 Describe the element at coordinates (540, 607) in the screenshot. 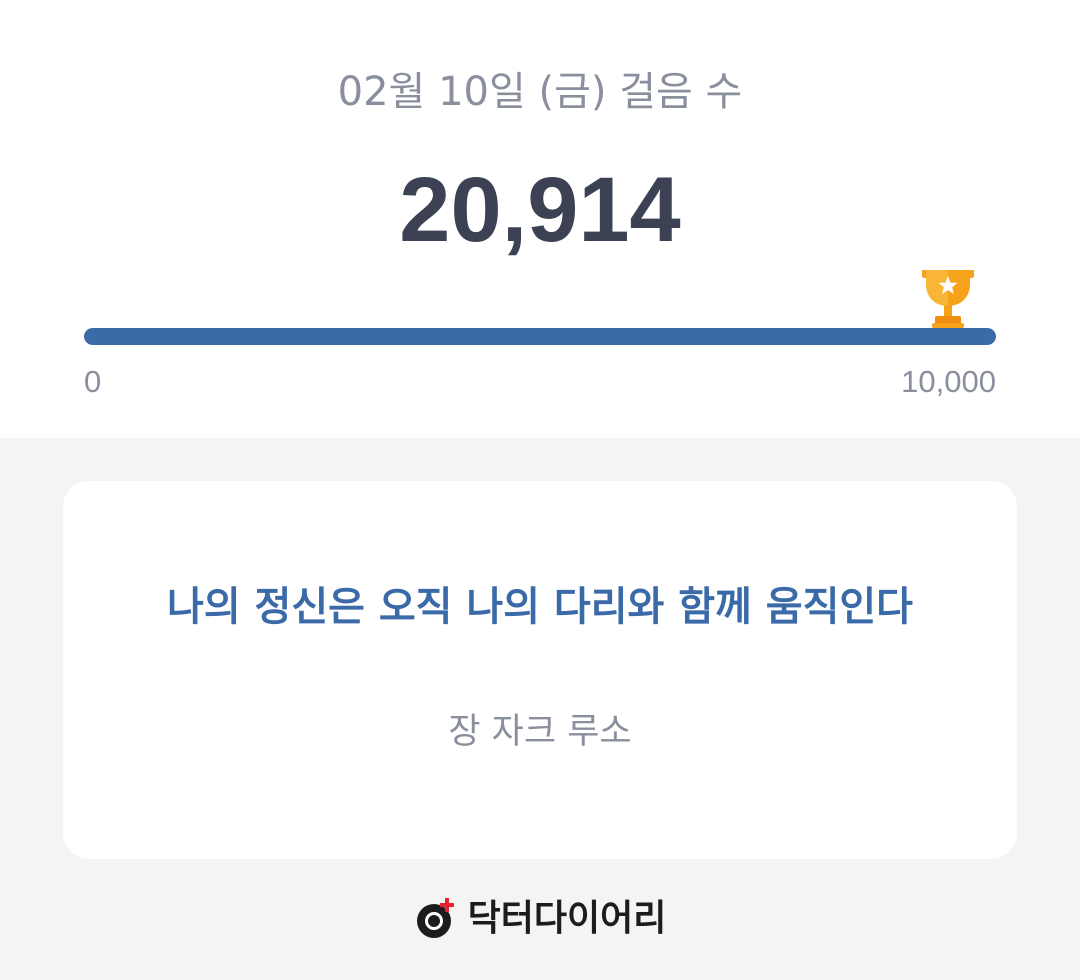

I see `quote-text: 나의 정신은 오직 나의 다리와 함께 움직인다` at that location.